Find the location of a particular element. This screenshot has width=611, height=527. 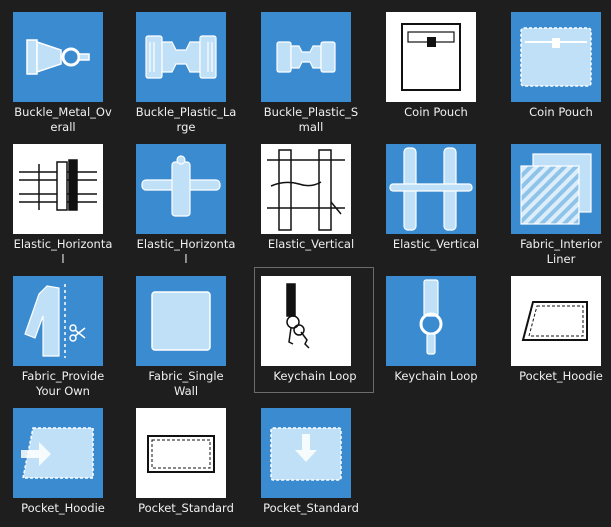

item-label: Buckle_Metal_Ov is located at coordinates (63, 112).